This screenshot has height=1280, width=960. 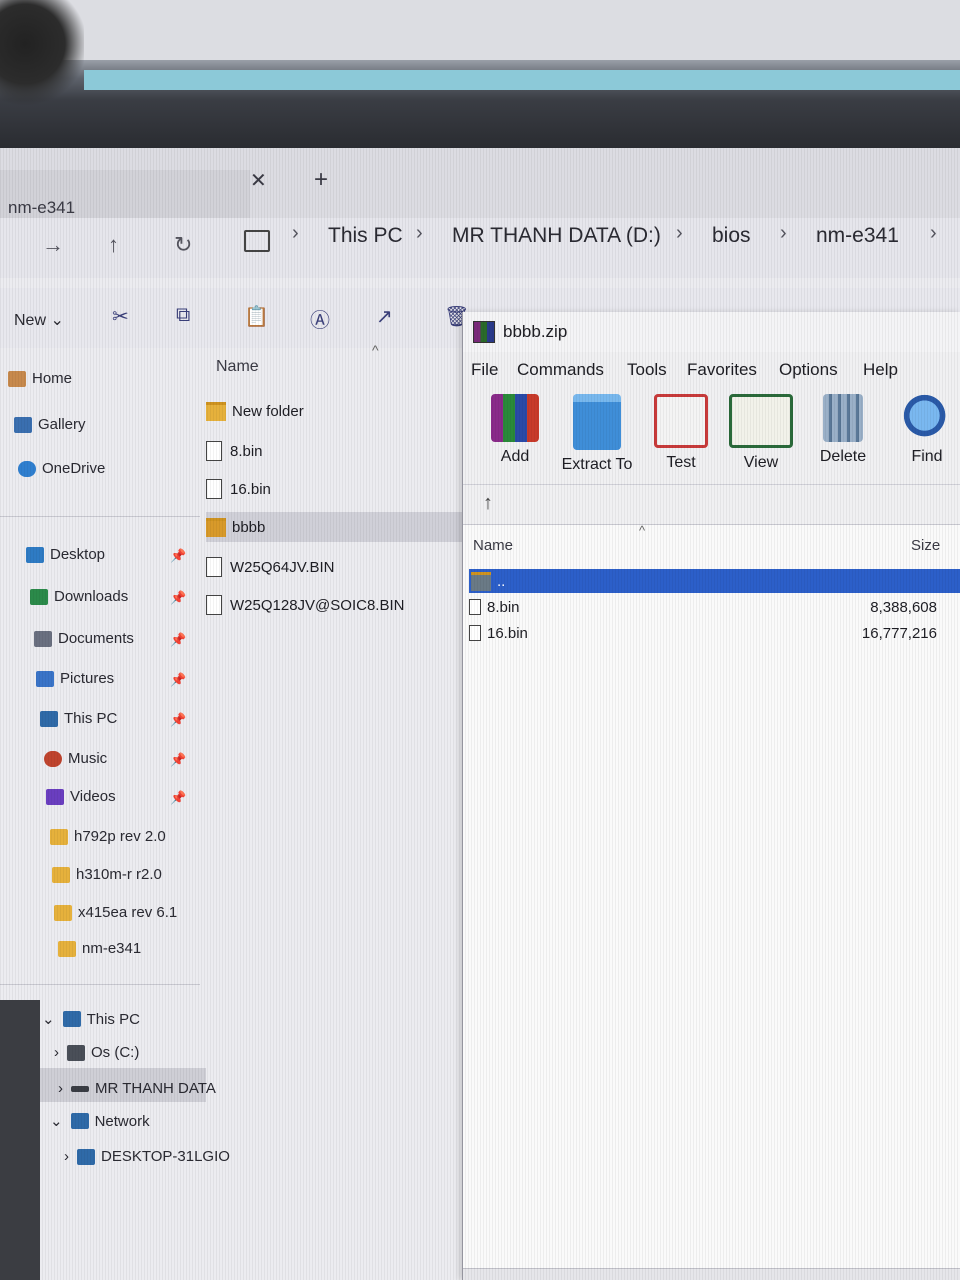 I want to click on sidebar-item-videos: Videos, so click(x=81, y=796).